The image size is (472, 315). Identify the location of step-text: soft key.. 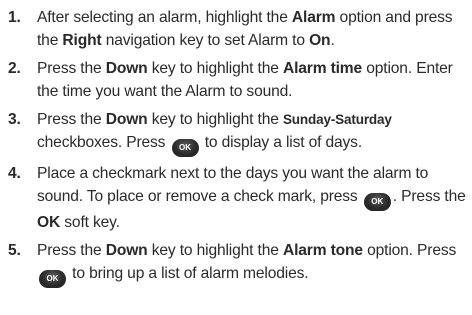
(90, 222).